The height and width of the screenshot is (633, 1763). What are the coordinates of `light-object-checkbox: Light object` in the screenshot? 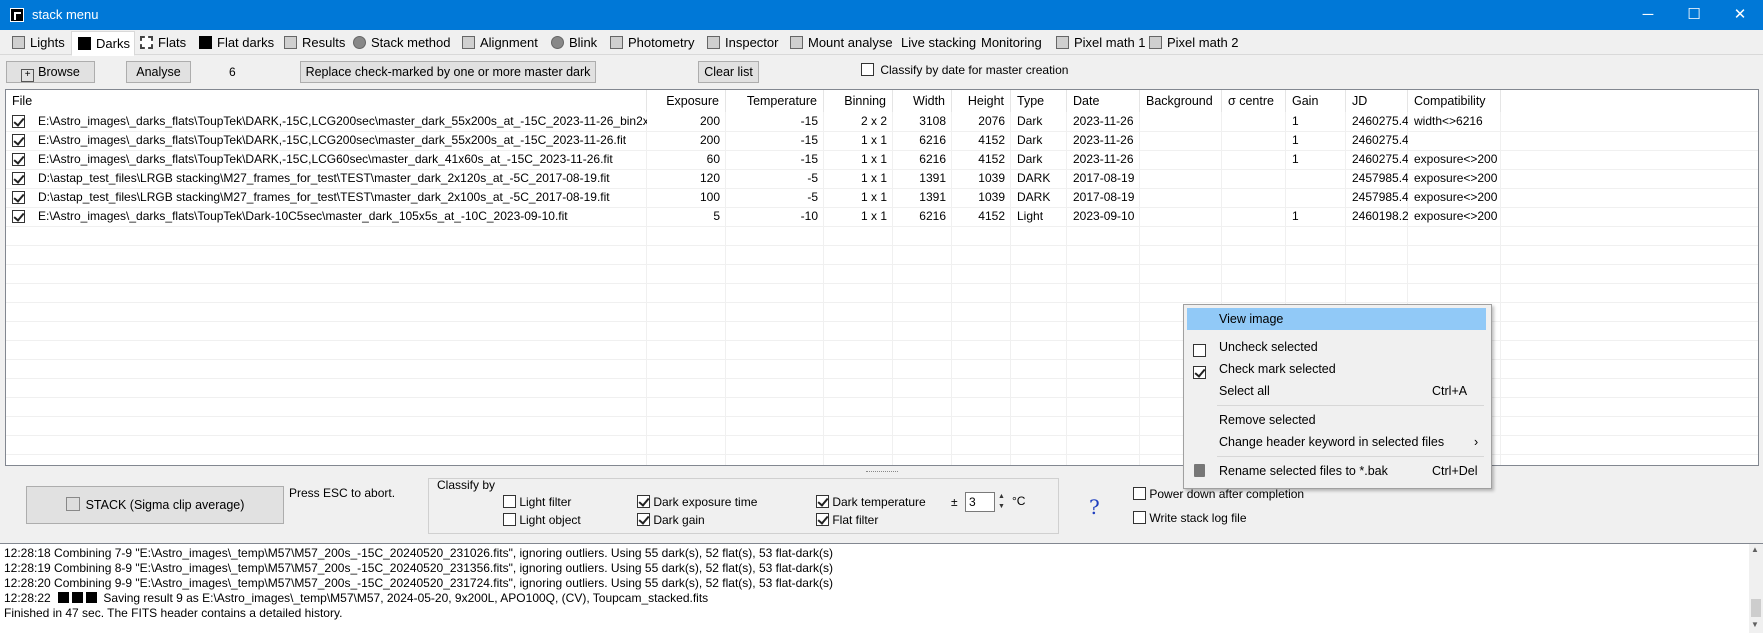 It's located at (542, 520).